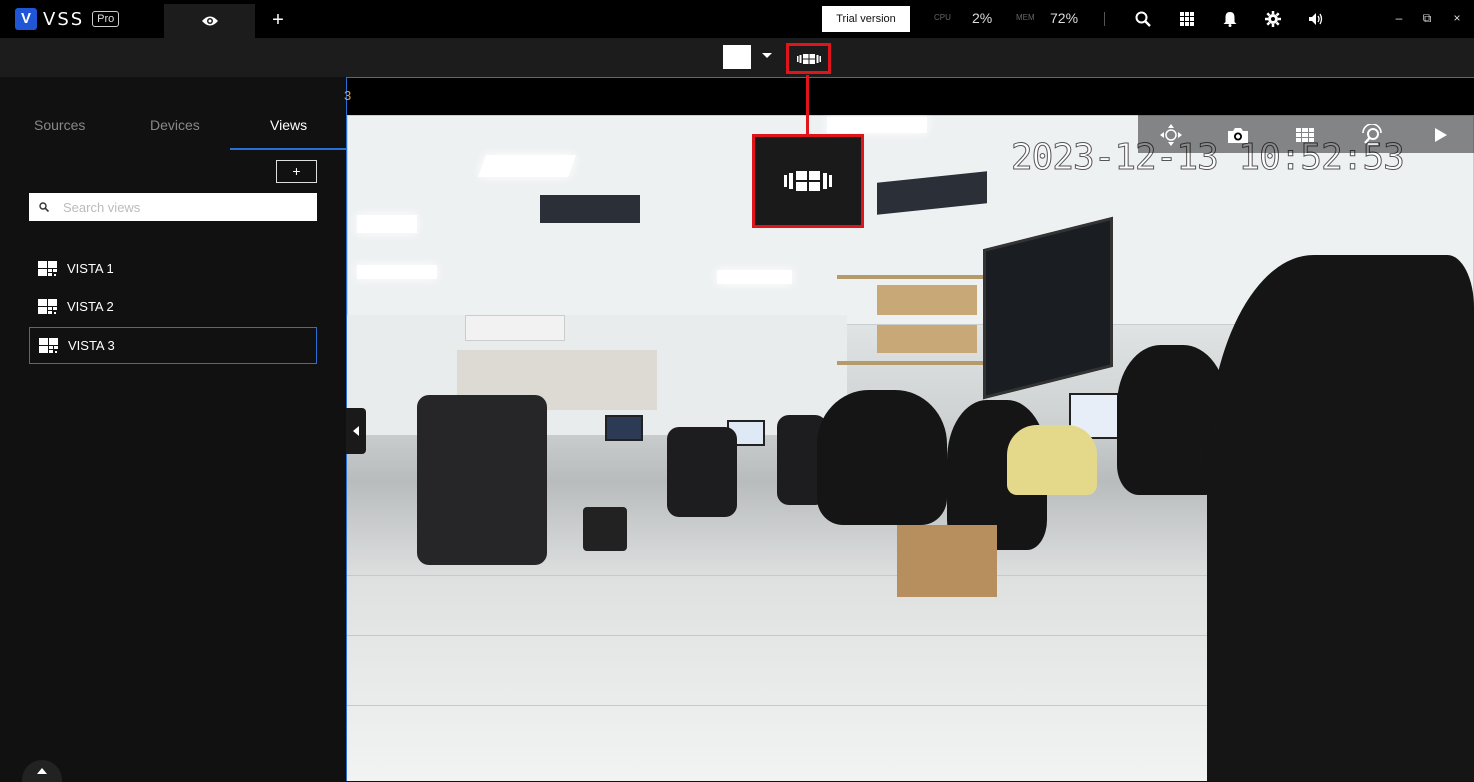 The image size is (1474, 782). What do you see at coordinates (1399, 18) in the screenshot?
I see `minimize-icon: –` at bounding box center [1399, 18].